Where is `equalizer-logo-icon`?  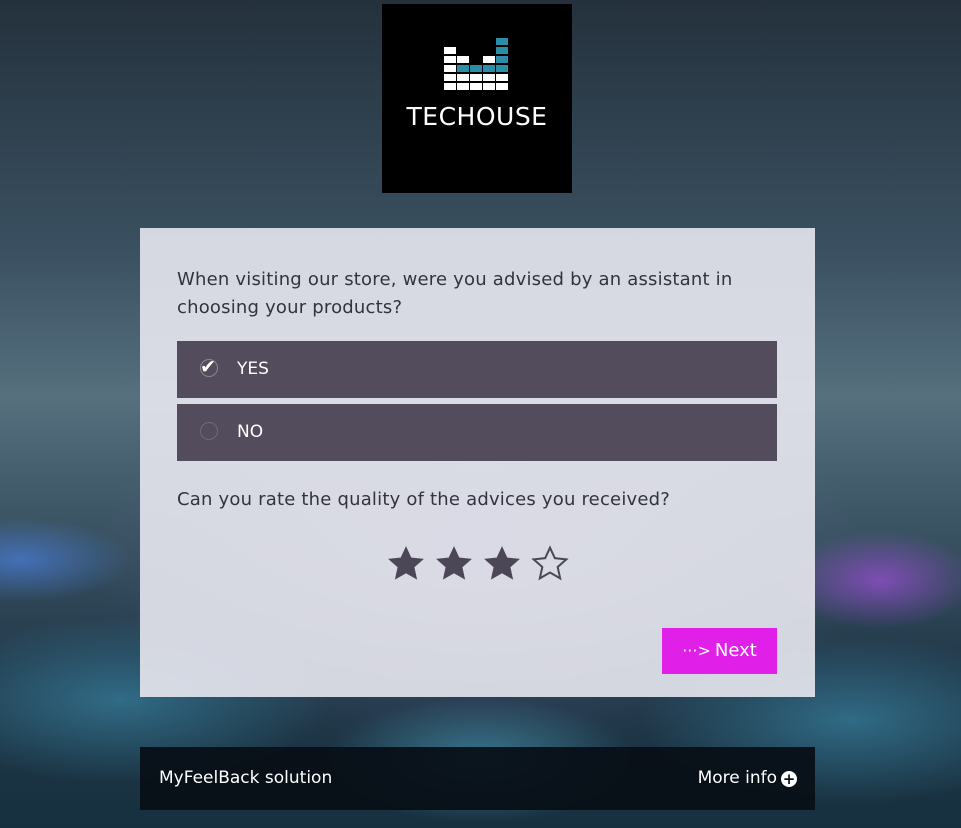 equalizer-logo-icon is located at coordinates (476, 64).